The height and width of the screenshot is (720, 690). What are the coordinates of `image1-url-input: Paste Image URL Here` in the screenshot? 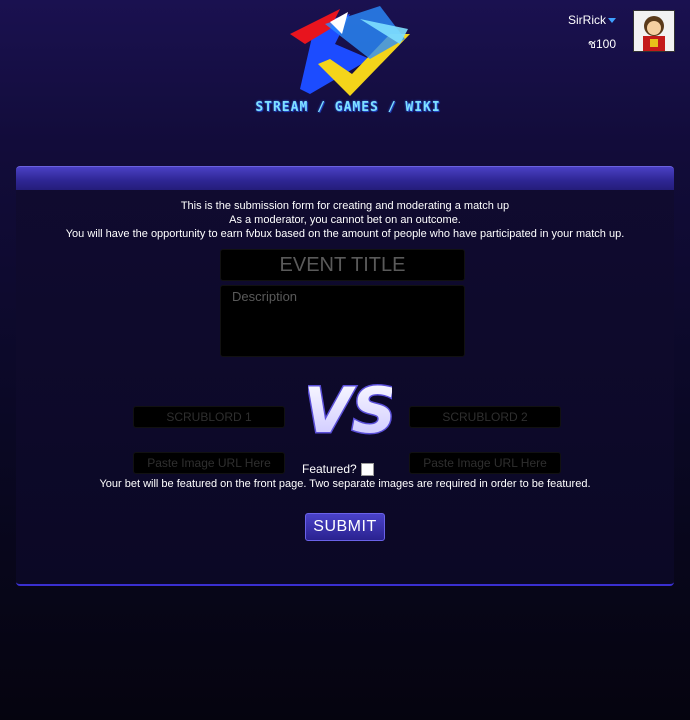 It's located at (209, 463).